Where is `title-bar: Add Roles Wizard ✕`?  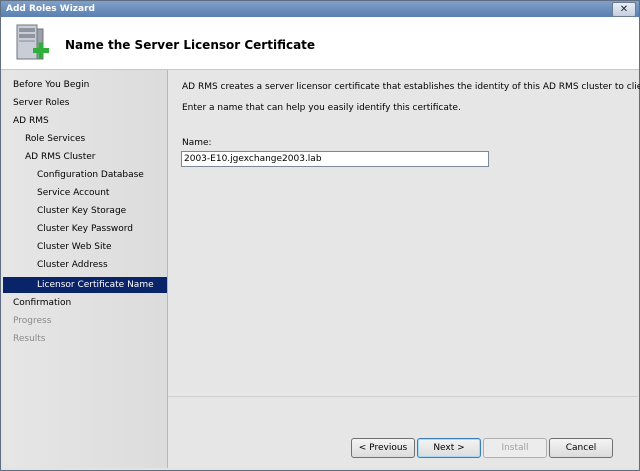
title-bar: Add Roles Wizard ✕ is located at coordinates (320, 9).